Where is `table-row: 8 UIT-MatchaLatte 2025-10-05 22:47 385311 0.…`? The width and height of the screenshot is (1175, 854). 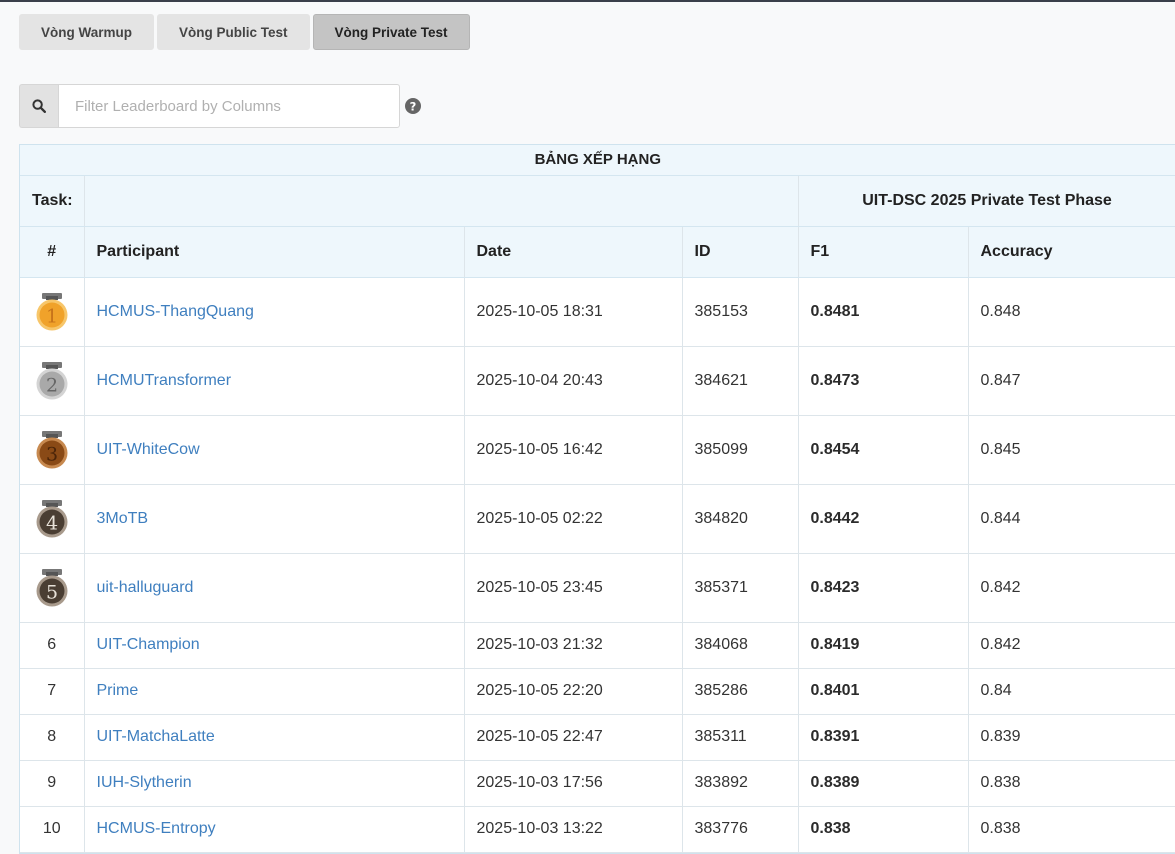 table-row: 8 UIT-MatchaLatte 2025-10-05 22:47 385311 0.… is located at coordinates (597, 737).